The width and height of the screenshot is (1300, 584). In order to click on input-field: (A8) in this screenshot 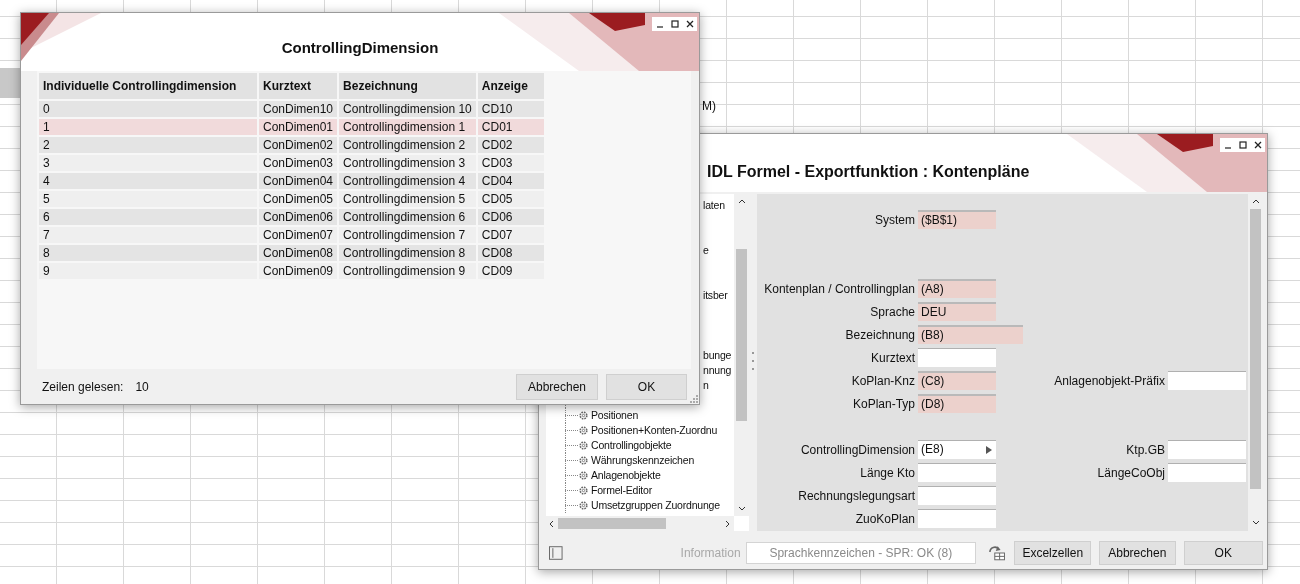, I will do `click(957, 288)`.